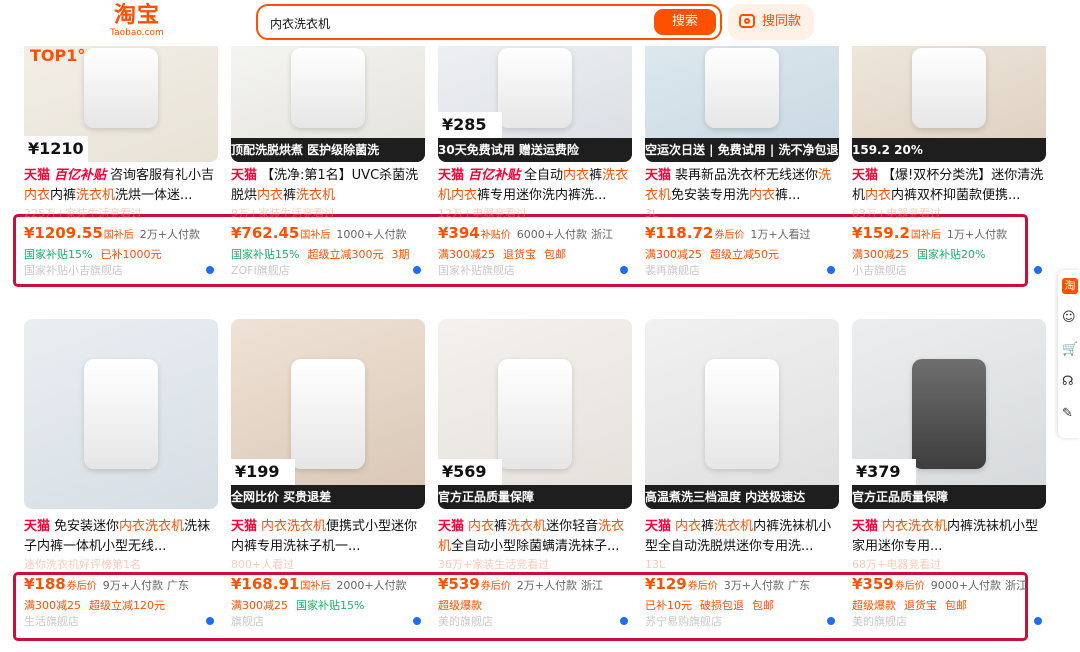  I want to click on search-same-button: 搜同款, so click(771, 22).